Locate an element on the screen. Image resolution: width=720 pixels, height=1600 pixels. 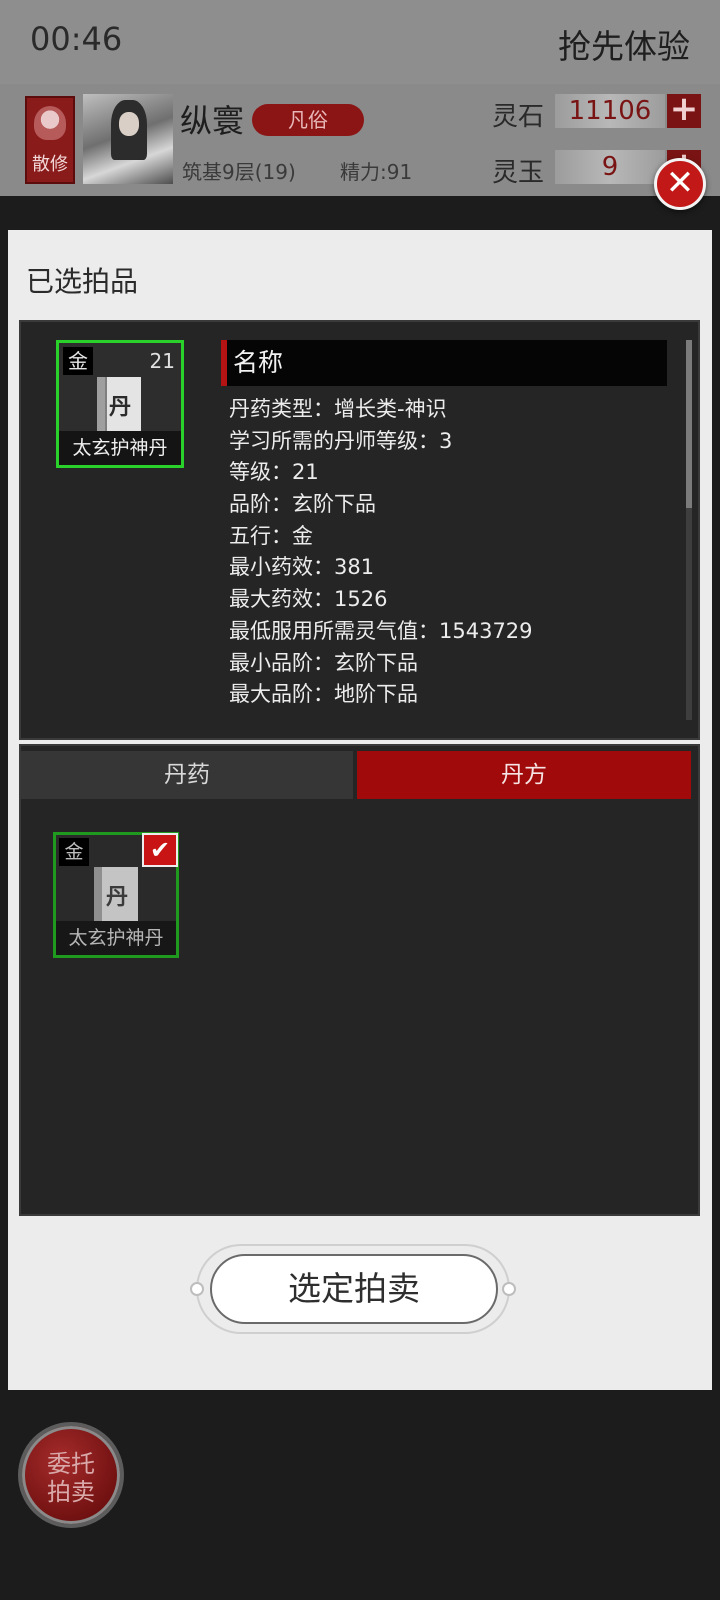
attr-pill-type: 丹药类型：增长类-神识 is located at coordinates (338, 409).